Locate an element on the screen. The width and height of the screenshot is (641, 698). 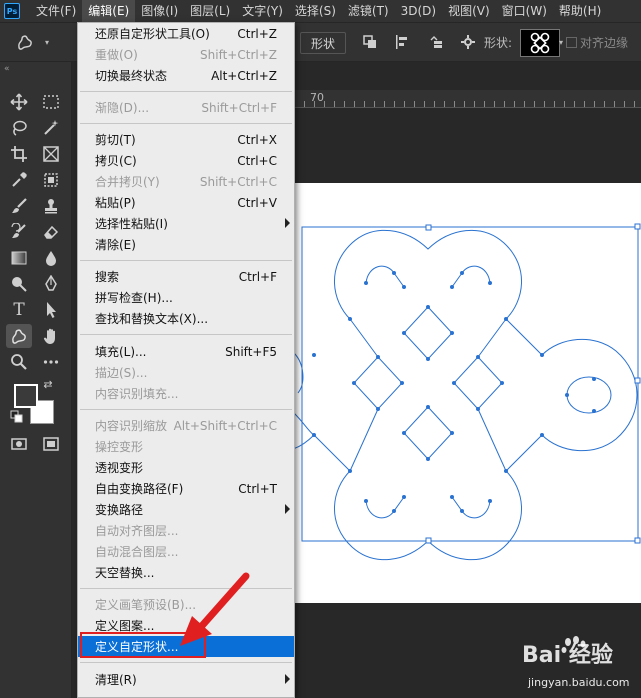
menu-puppet-warp: 操控变形 is located at coordinates (186, 446).